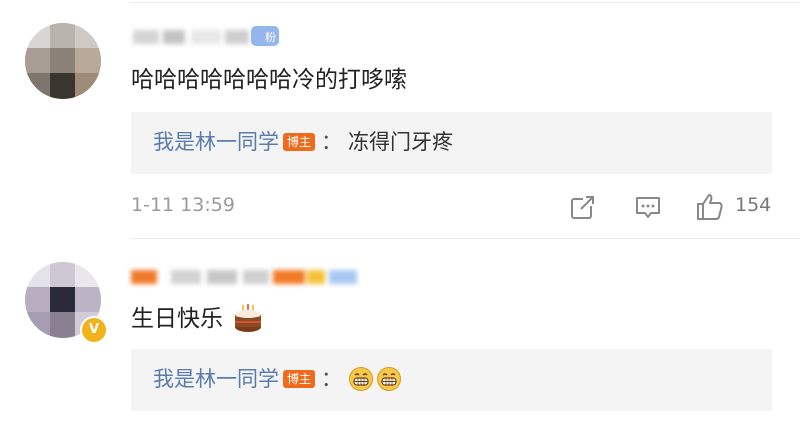 The width and height of the screenshot is (800, 421). I want to click on birthday-cake-emoji, so click(248, 317).